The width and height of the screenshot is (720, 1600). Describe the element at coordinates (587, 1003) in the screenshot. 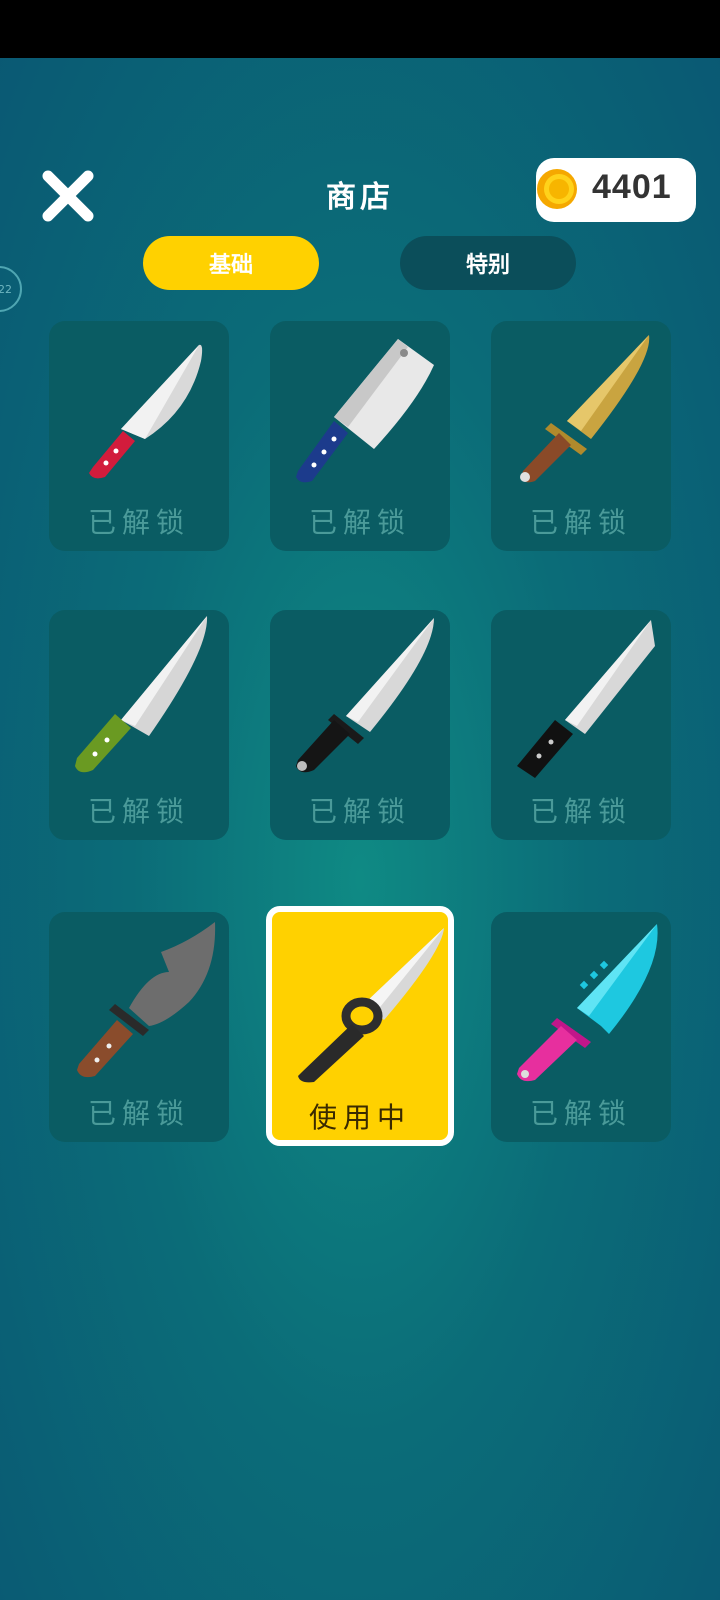

I see `cyan-knife-icon` at that location.